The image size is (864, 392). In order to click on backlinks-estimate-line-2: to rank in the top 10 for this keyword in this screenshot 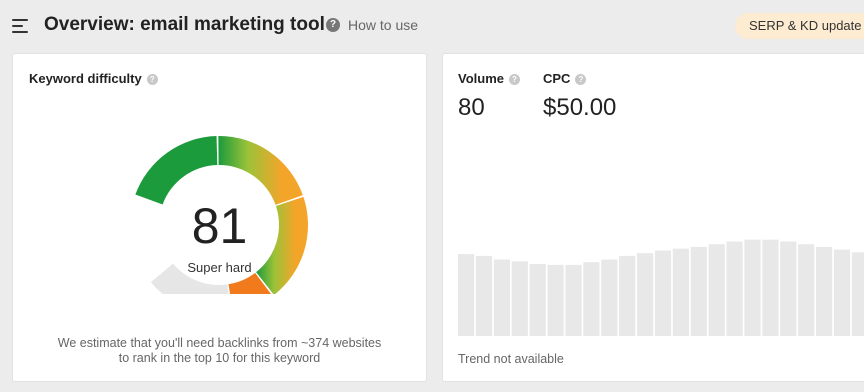, I will do `click(219, 358)`.